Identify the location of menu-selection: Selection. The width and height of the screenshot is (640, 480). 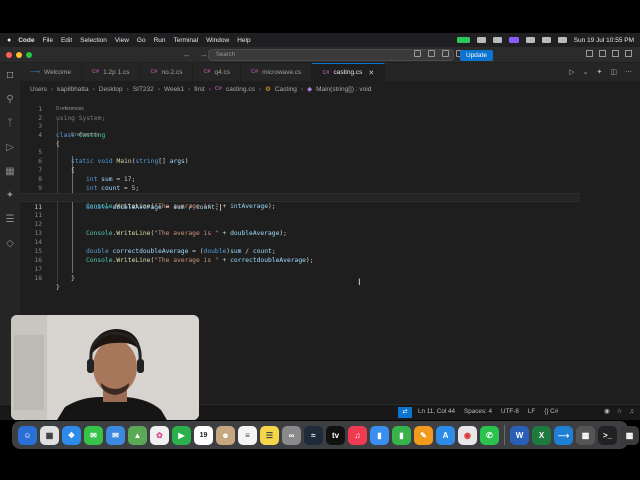
(93, 40).